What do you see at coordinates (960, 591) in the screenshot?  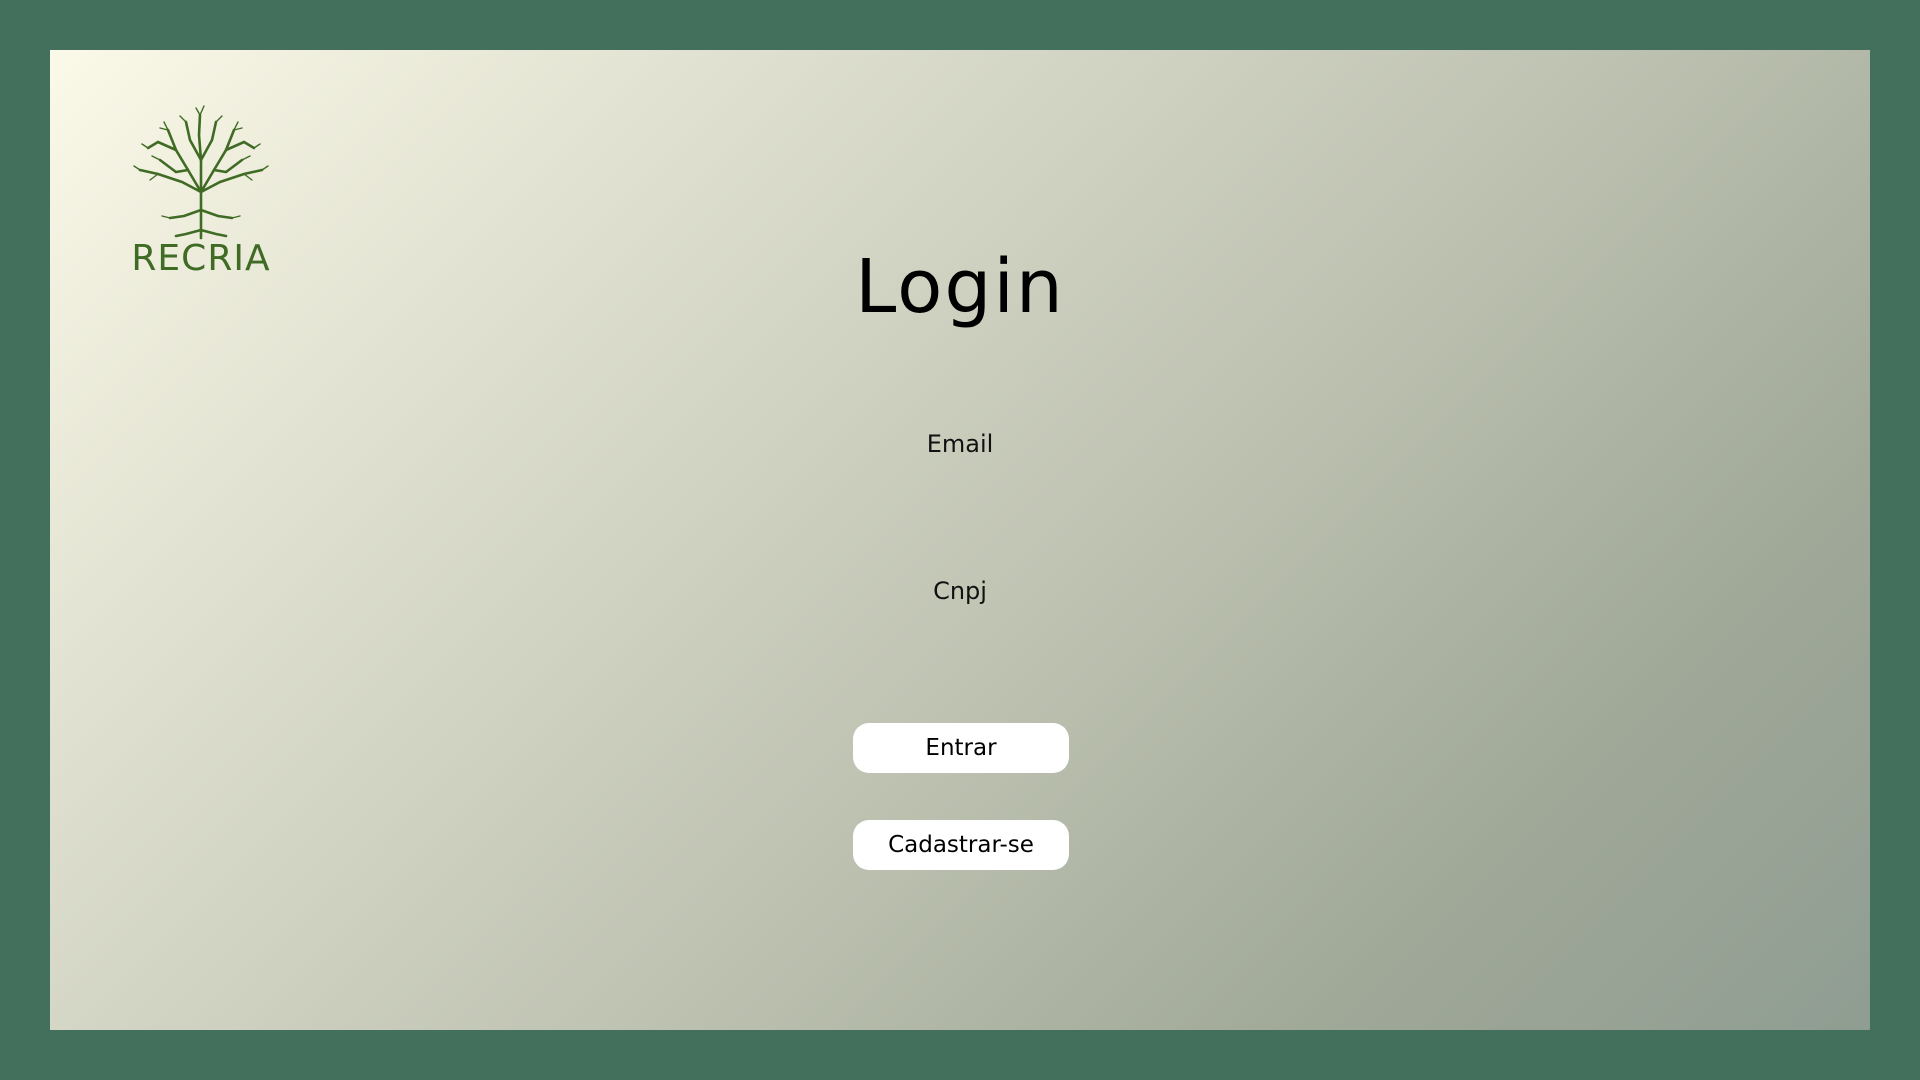 I see `cnpj-label: Cnpj` at bounding box center [960, 591].